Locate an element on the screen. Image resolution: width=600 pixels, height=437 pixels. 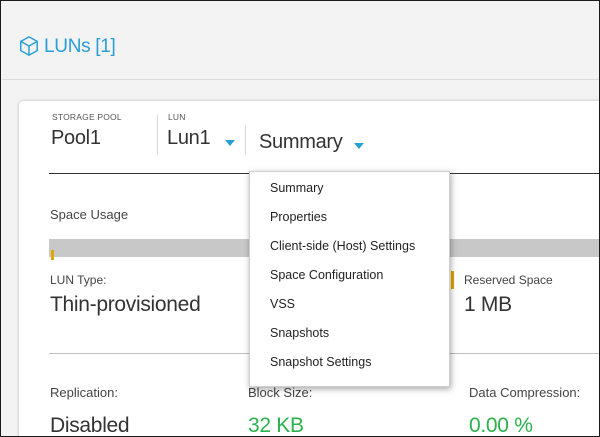
space-usage-marker is located at coordinates (52, 255).